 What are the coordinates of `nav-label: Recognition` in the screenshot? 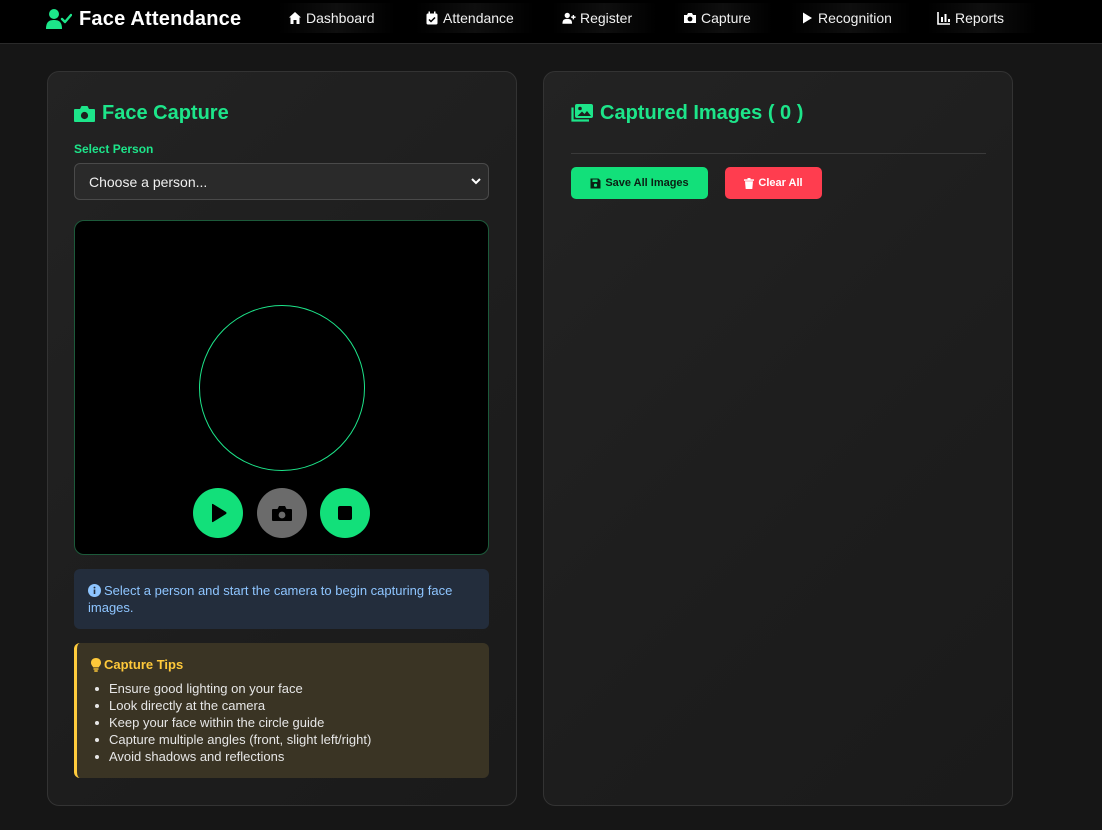 It's located at (855, 18).